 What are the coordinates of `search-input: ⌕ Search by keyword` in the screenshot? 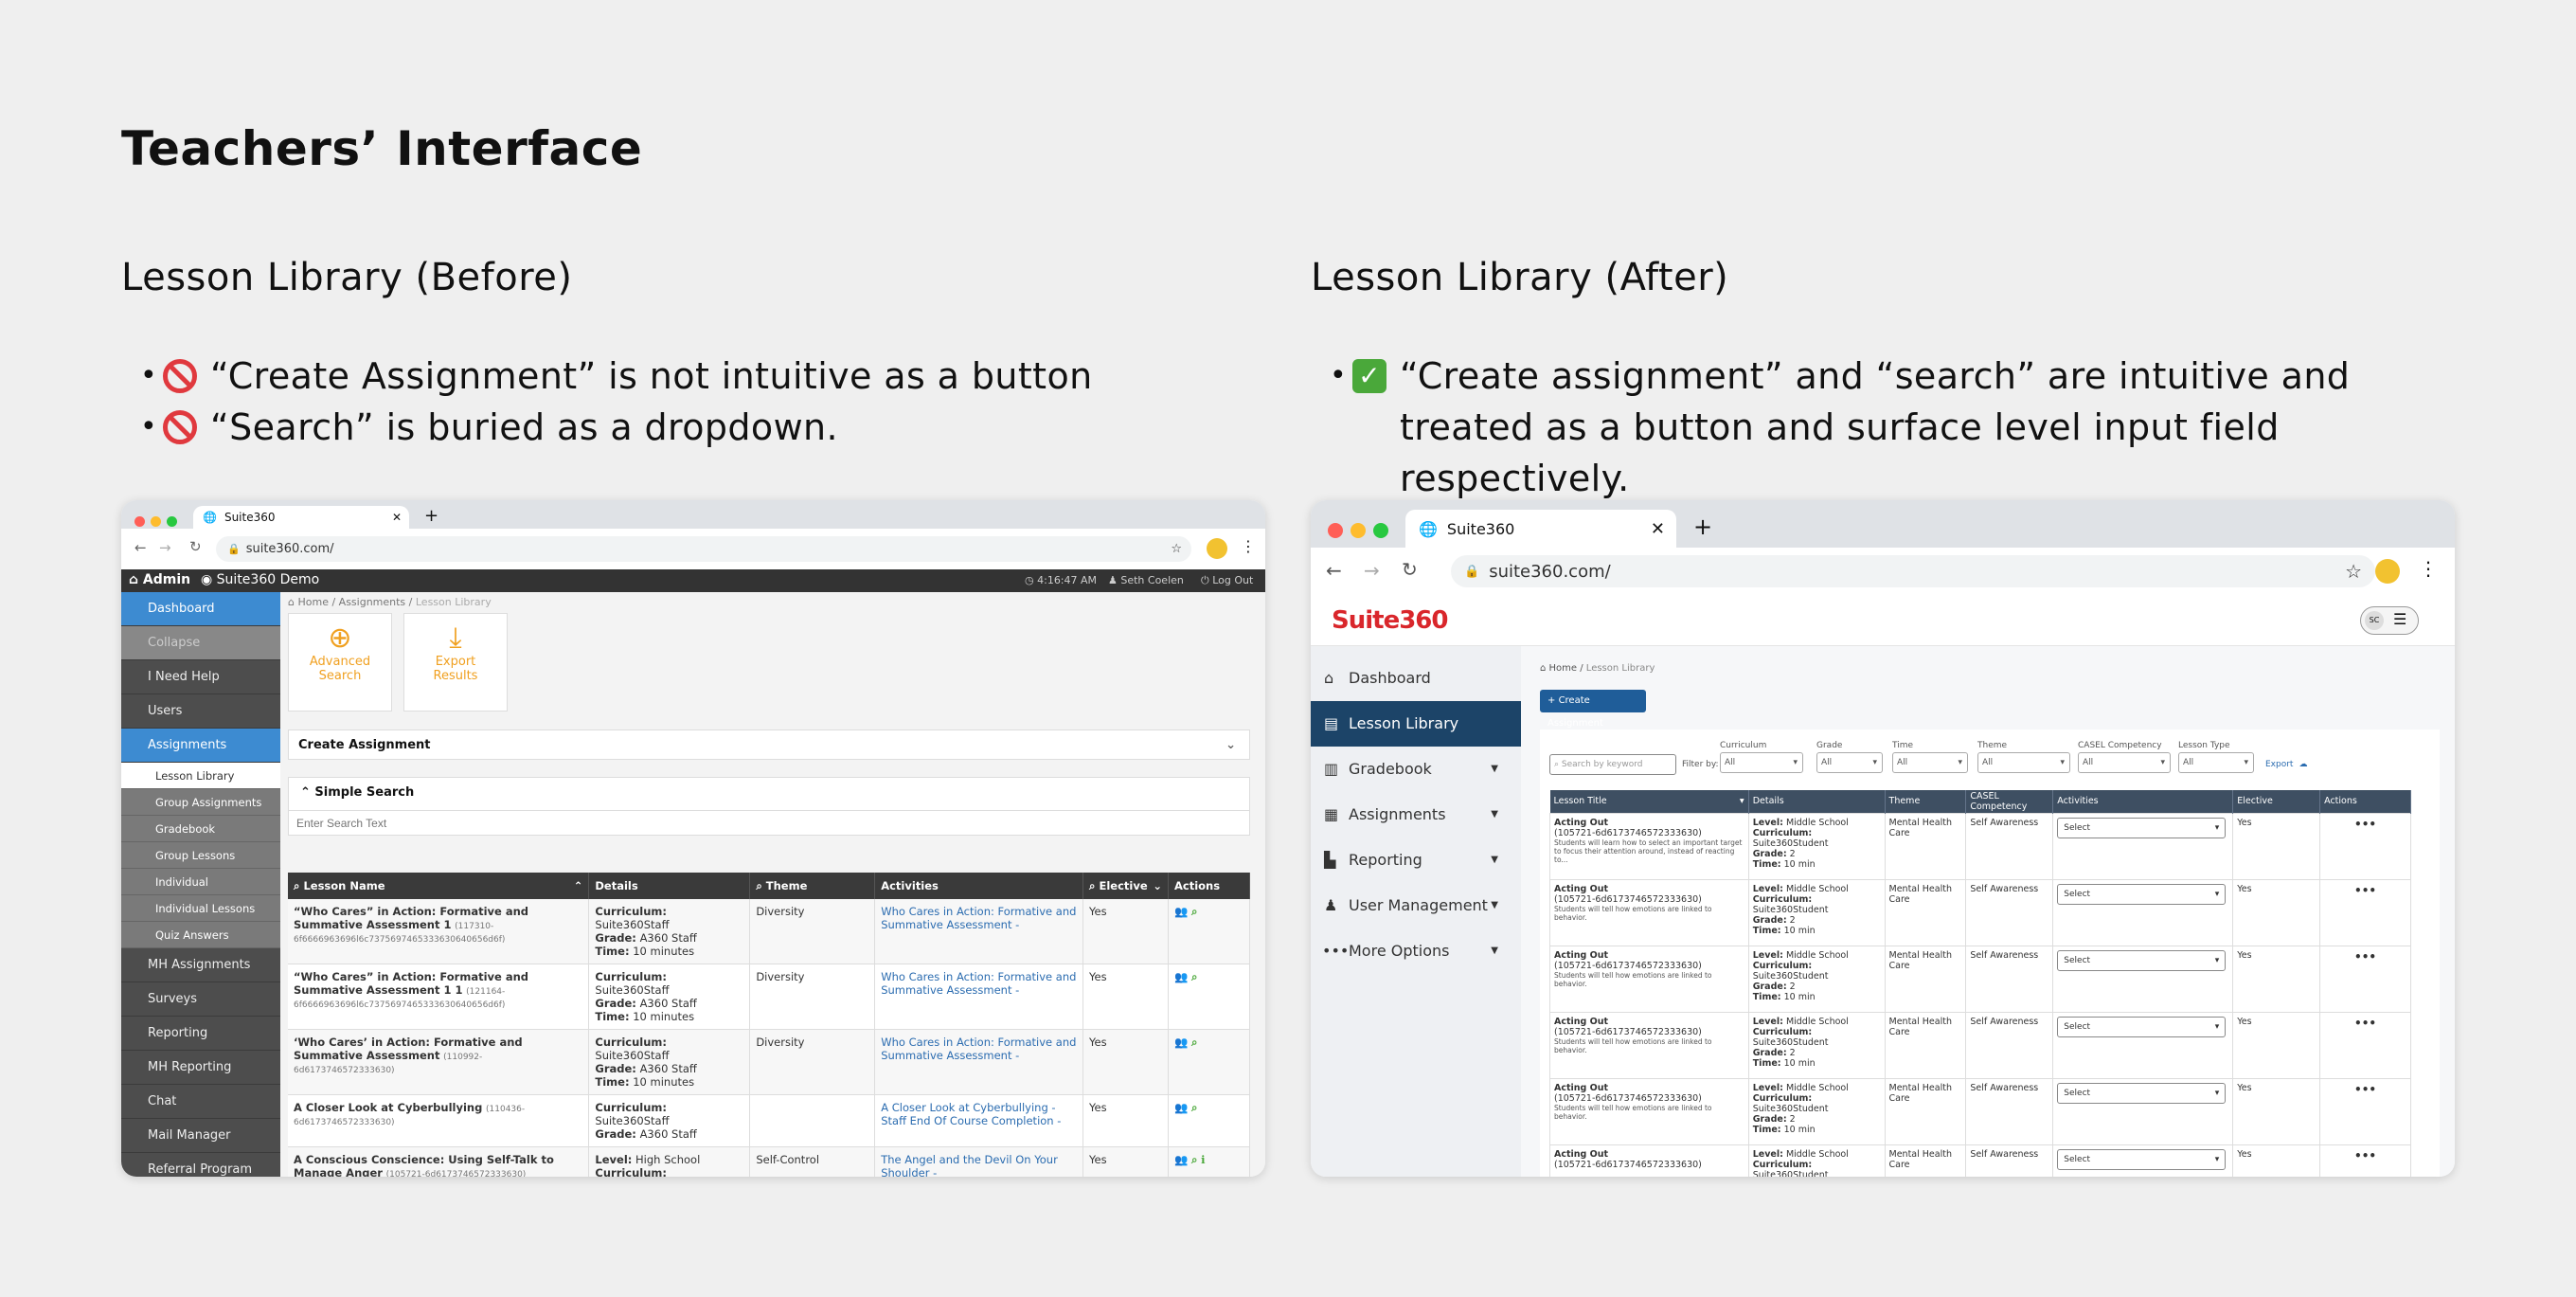 It's located at (1612, 764).